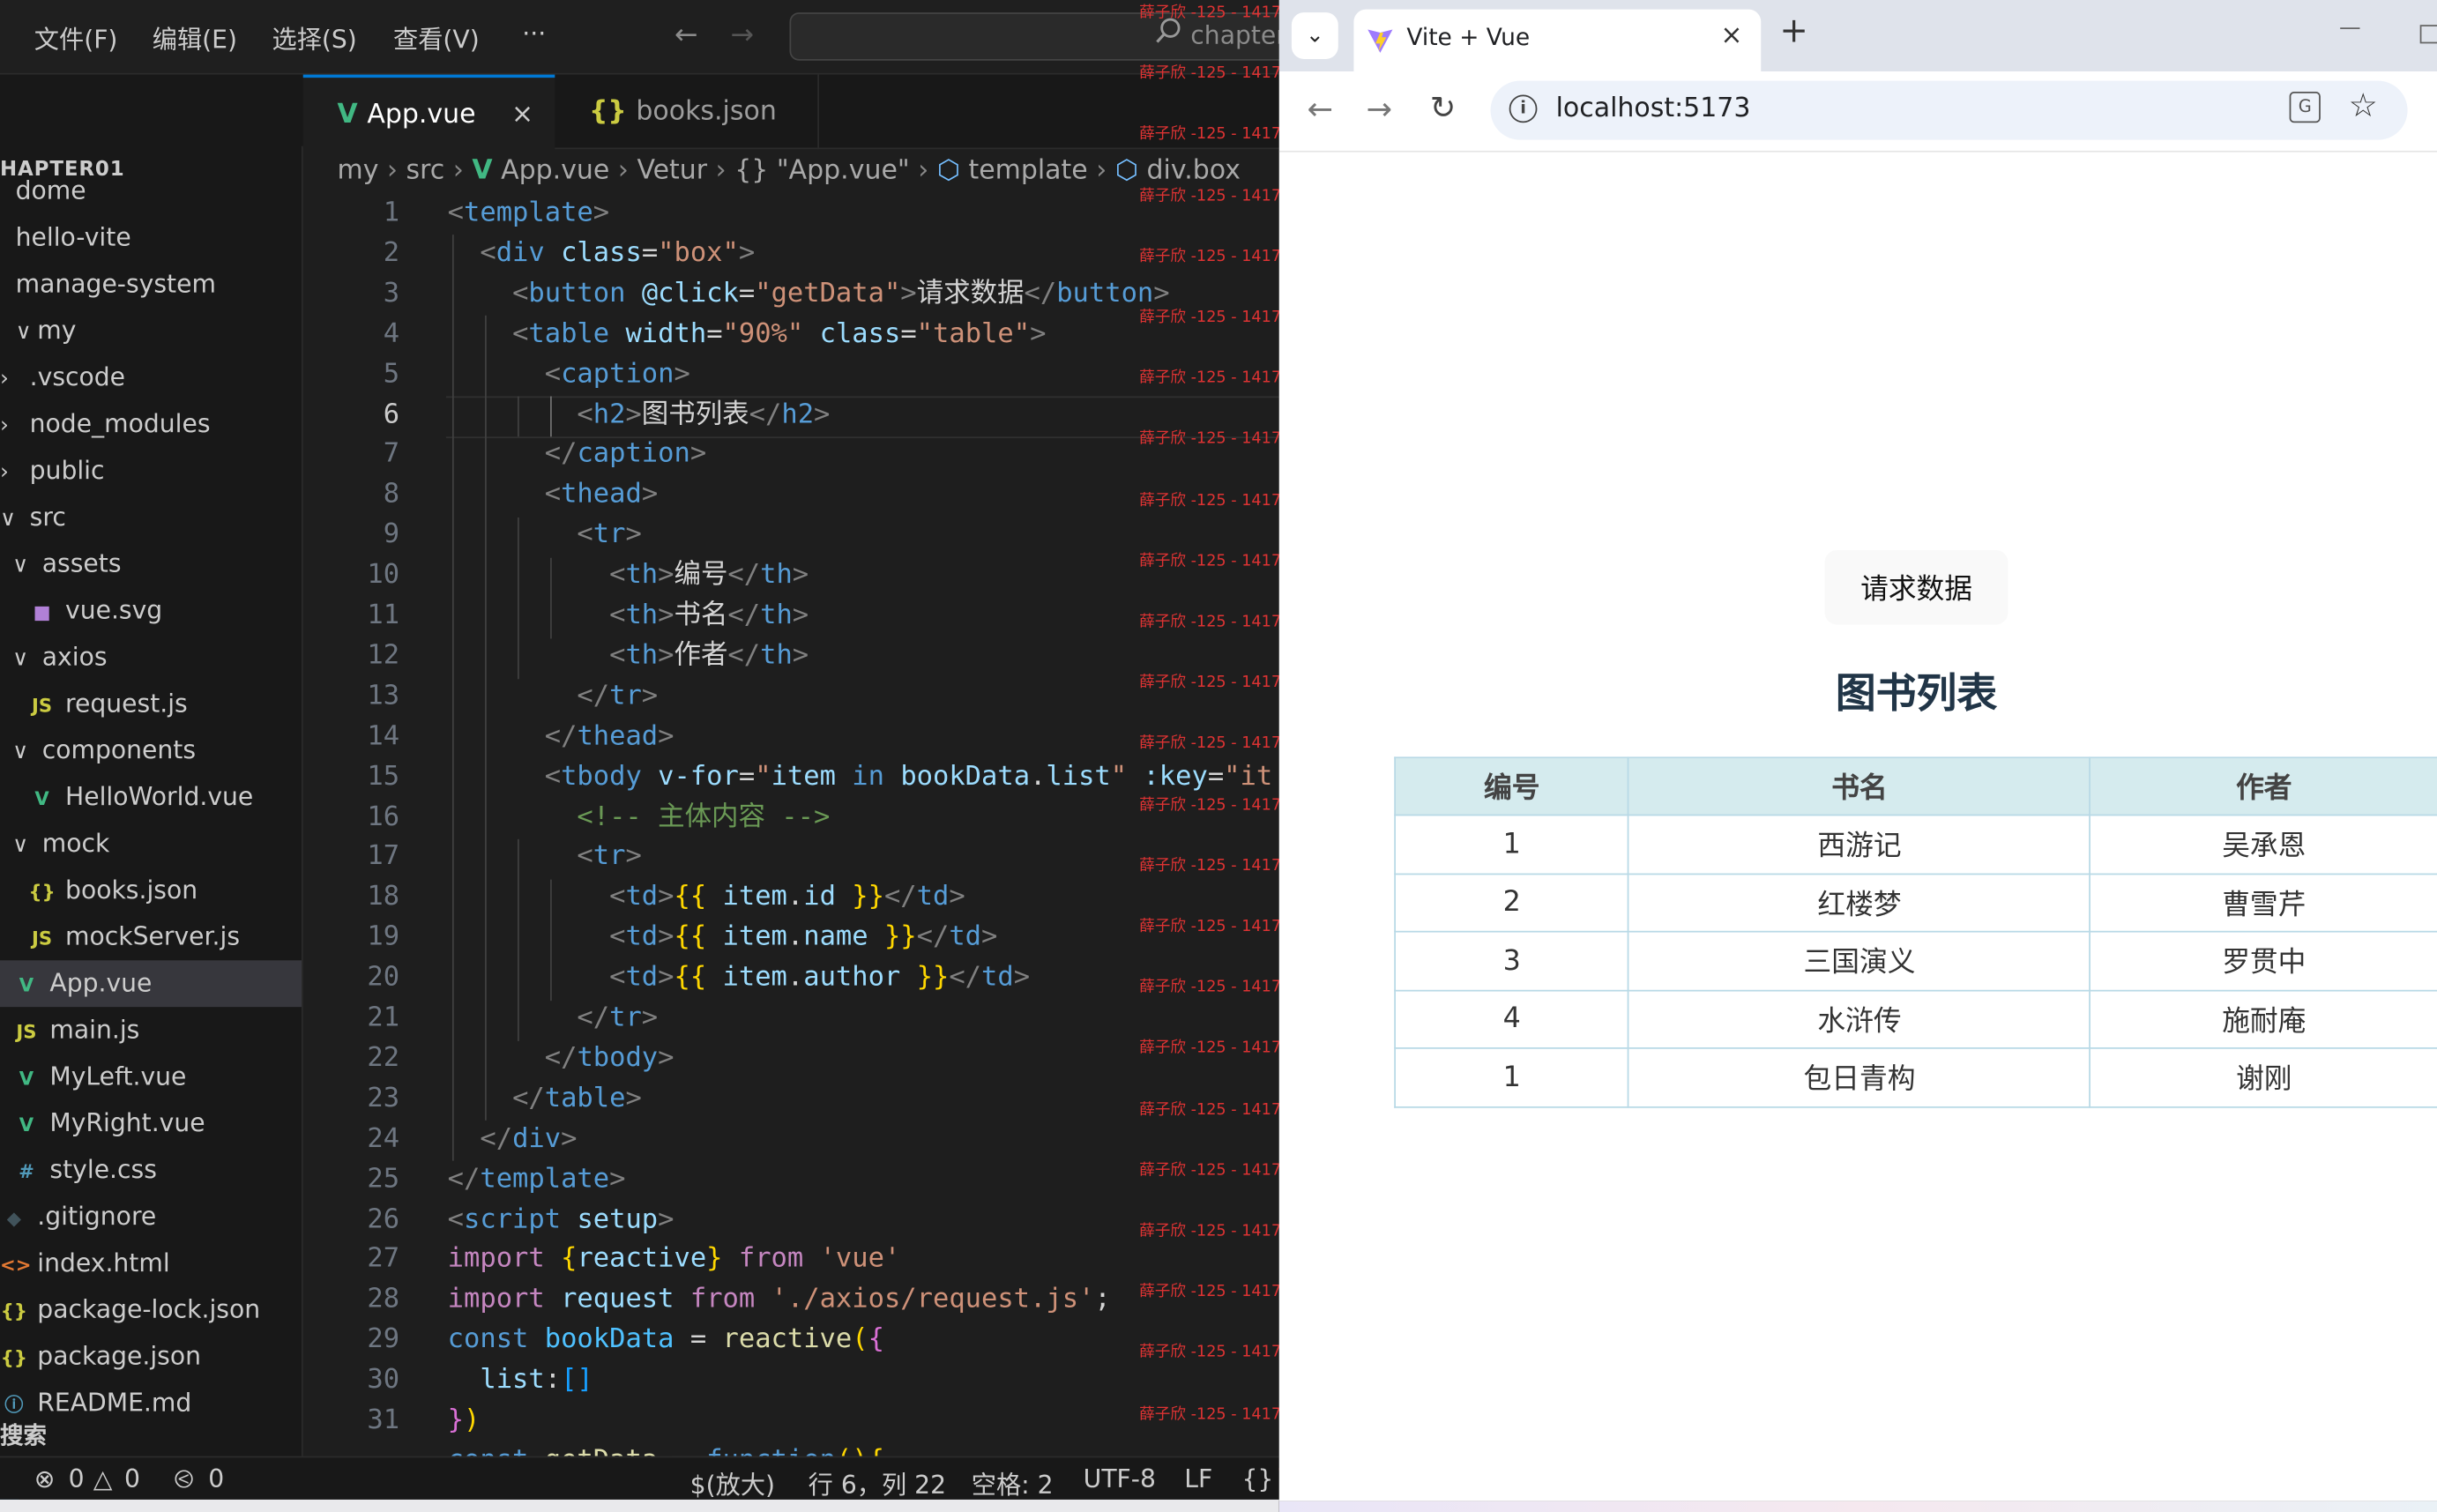 The width and height of the screenshot is (2437, 1512). Describe the element at coordinates (45, 1478) in the screenshot. I see `error-icon: ⊗` at that location.